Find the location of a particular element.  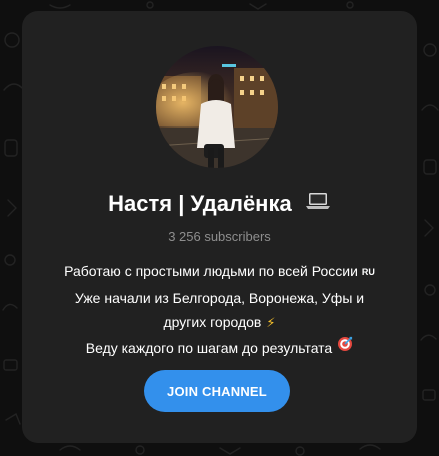

description-line-4: Веду каждого по шагам до результата is located at coordinates (219, 349).